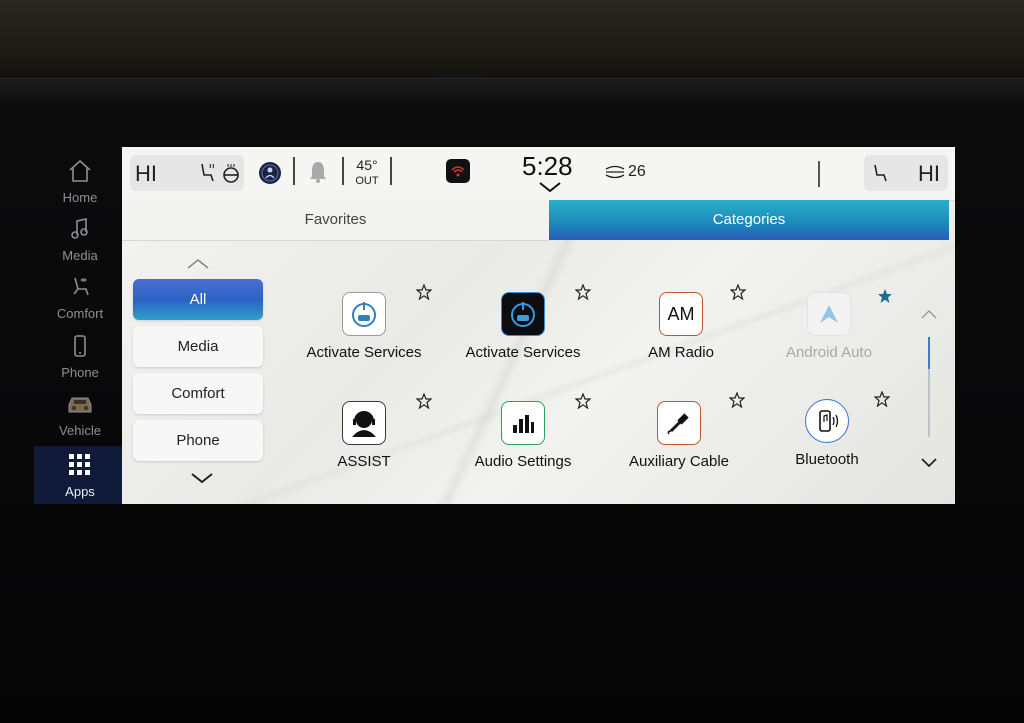  I want to click on app-activate-services-2: Activate Services, so click(523, 326).